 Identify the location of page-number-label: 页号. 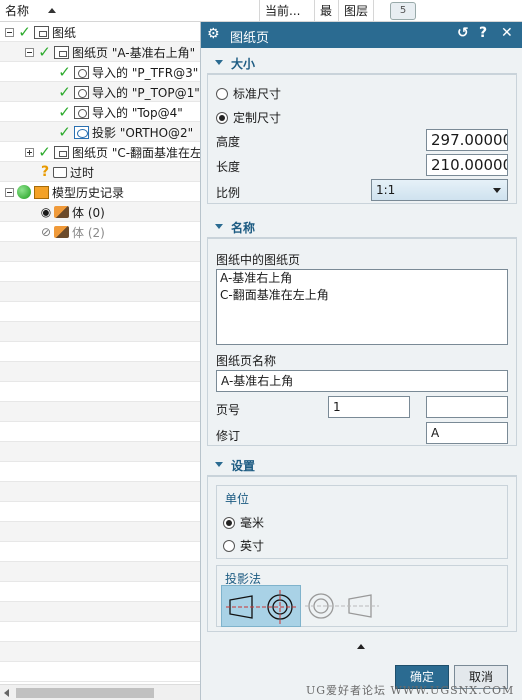
(228, 410).